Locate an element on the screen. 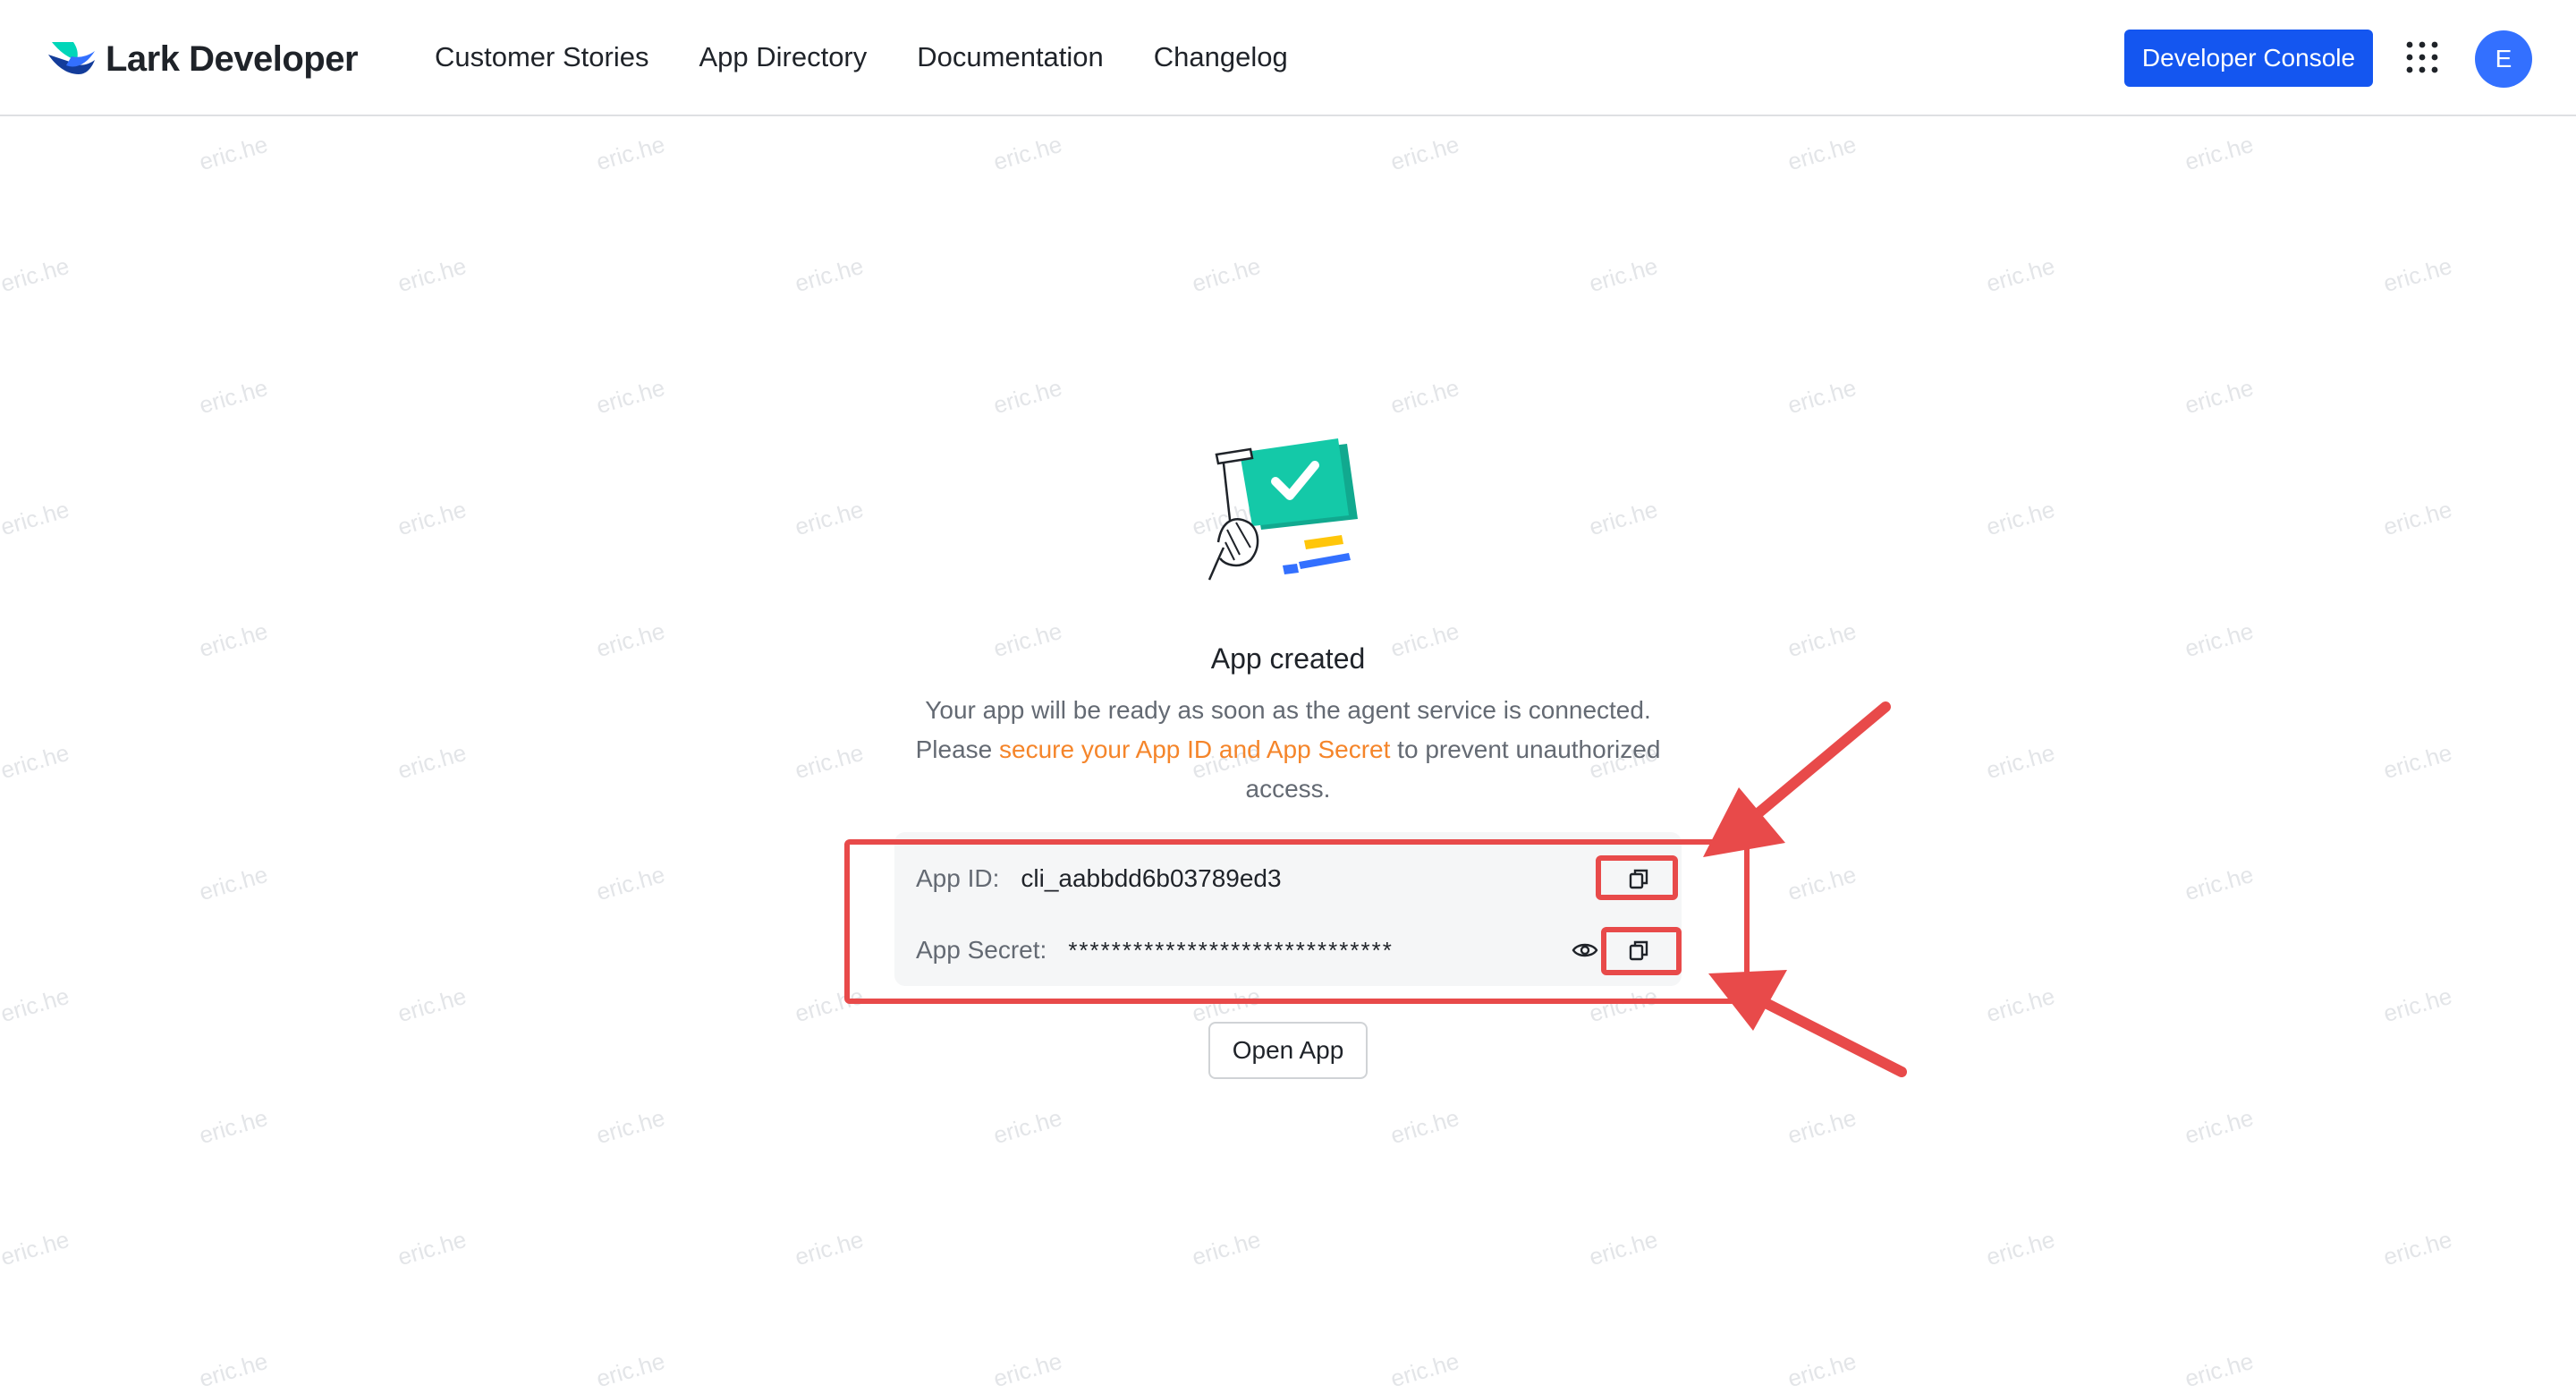  nav-app-directory: App Directory is located at coordinates (783, 57).